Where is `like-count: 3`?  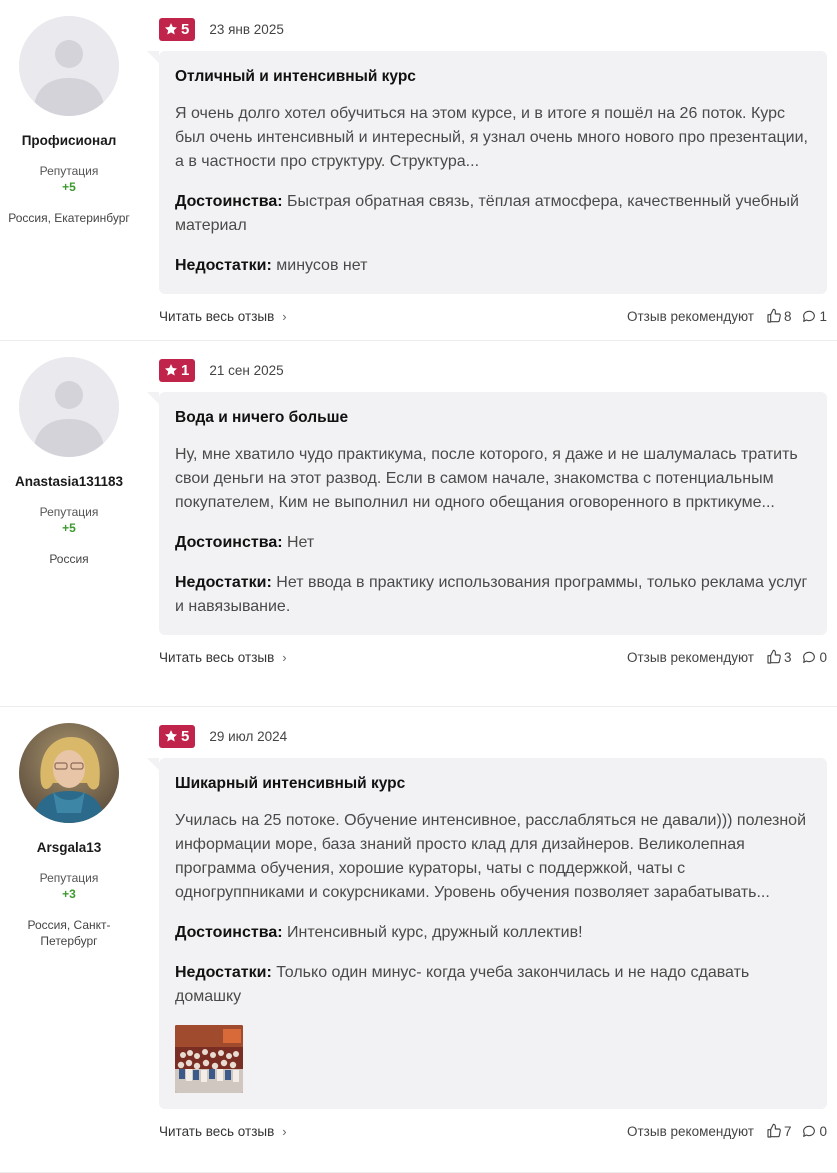
like-count: 3 is located at coordinates (787, 657).